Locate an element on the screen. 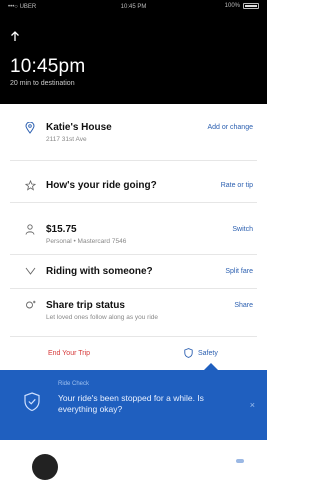  trip-actions: End Your Trip Safety is located at coordinates (133, 356).